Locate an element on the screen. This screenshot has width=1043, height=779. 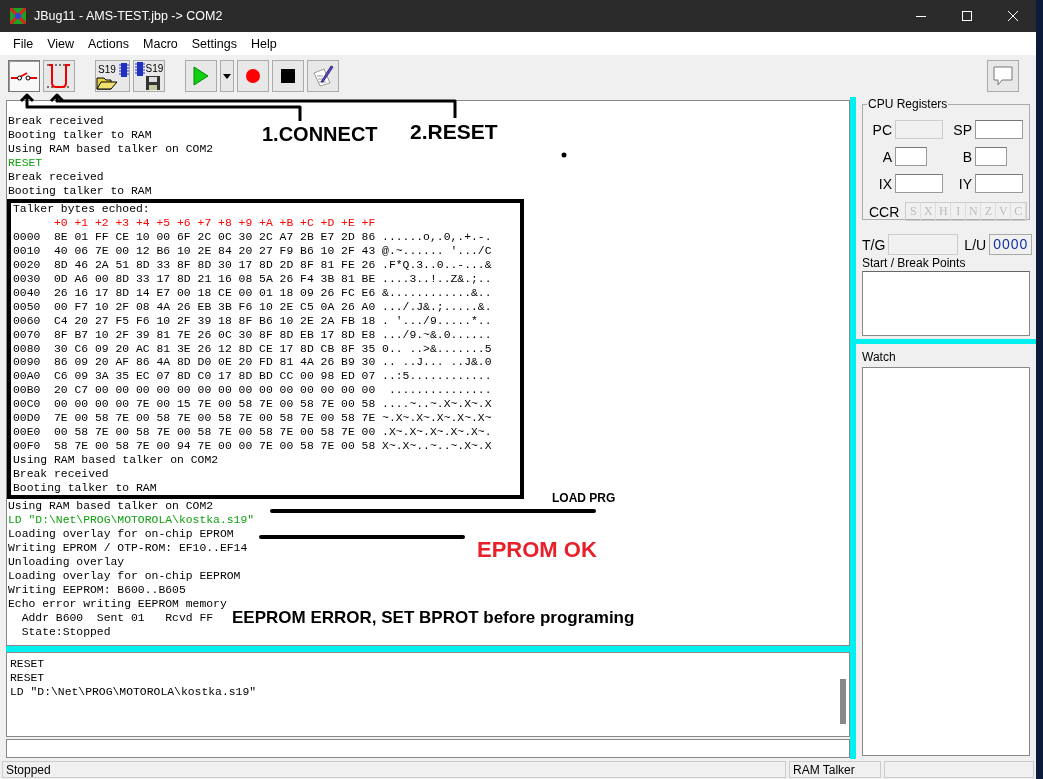
menu-item: Actions is located at coordinates (109, 43).